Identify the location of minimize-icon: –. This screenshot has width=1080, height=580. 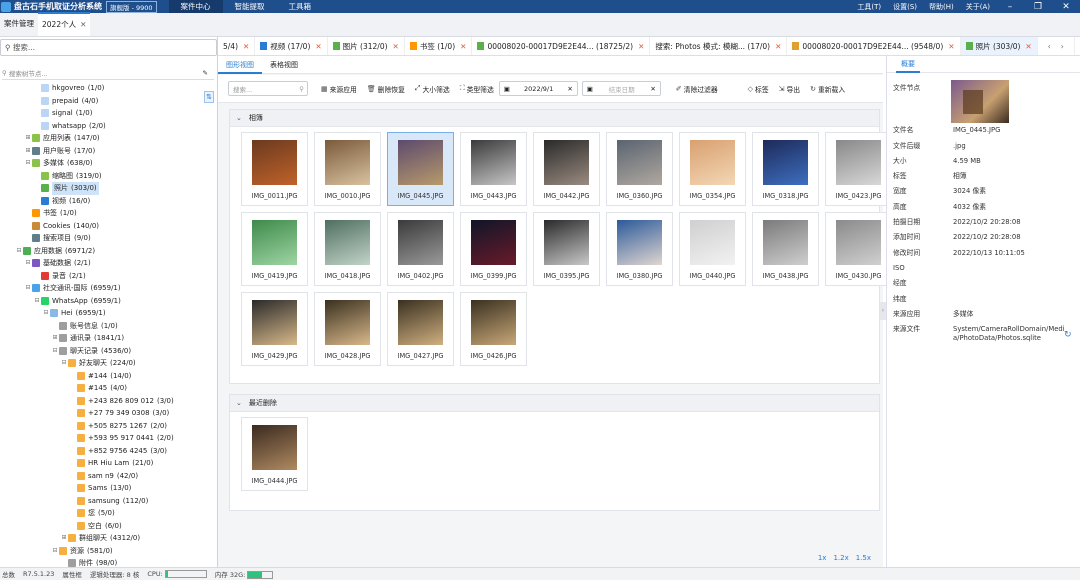
(1010, 7).